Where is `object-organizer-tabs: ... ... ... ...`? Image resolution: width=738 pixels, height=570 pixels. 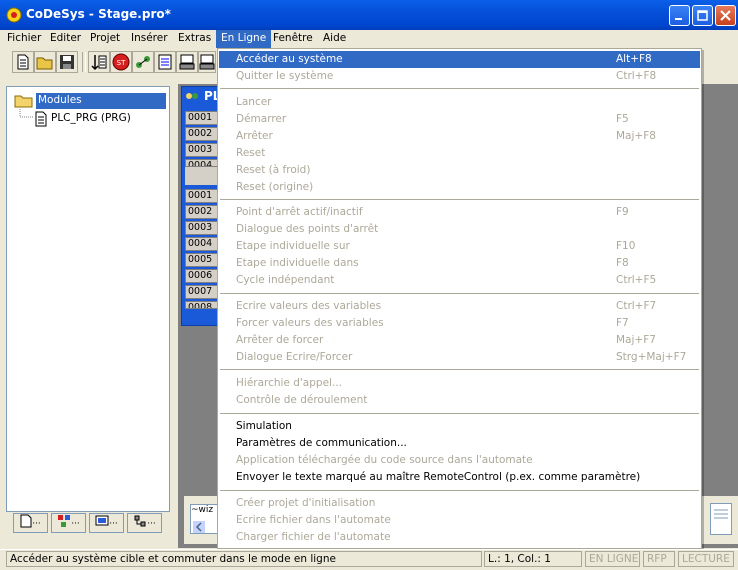
object-organizer-tabs: ... ... ... ... is located at coordinates (90, 524).